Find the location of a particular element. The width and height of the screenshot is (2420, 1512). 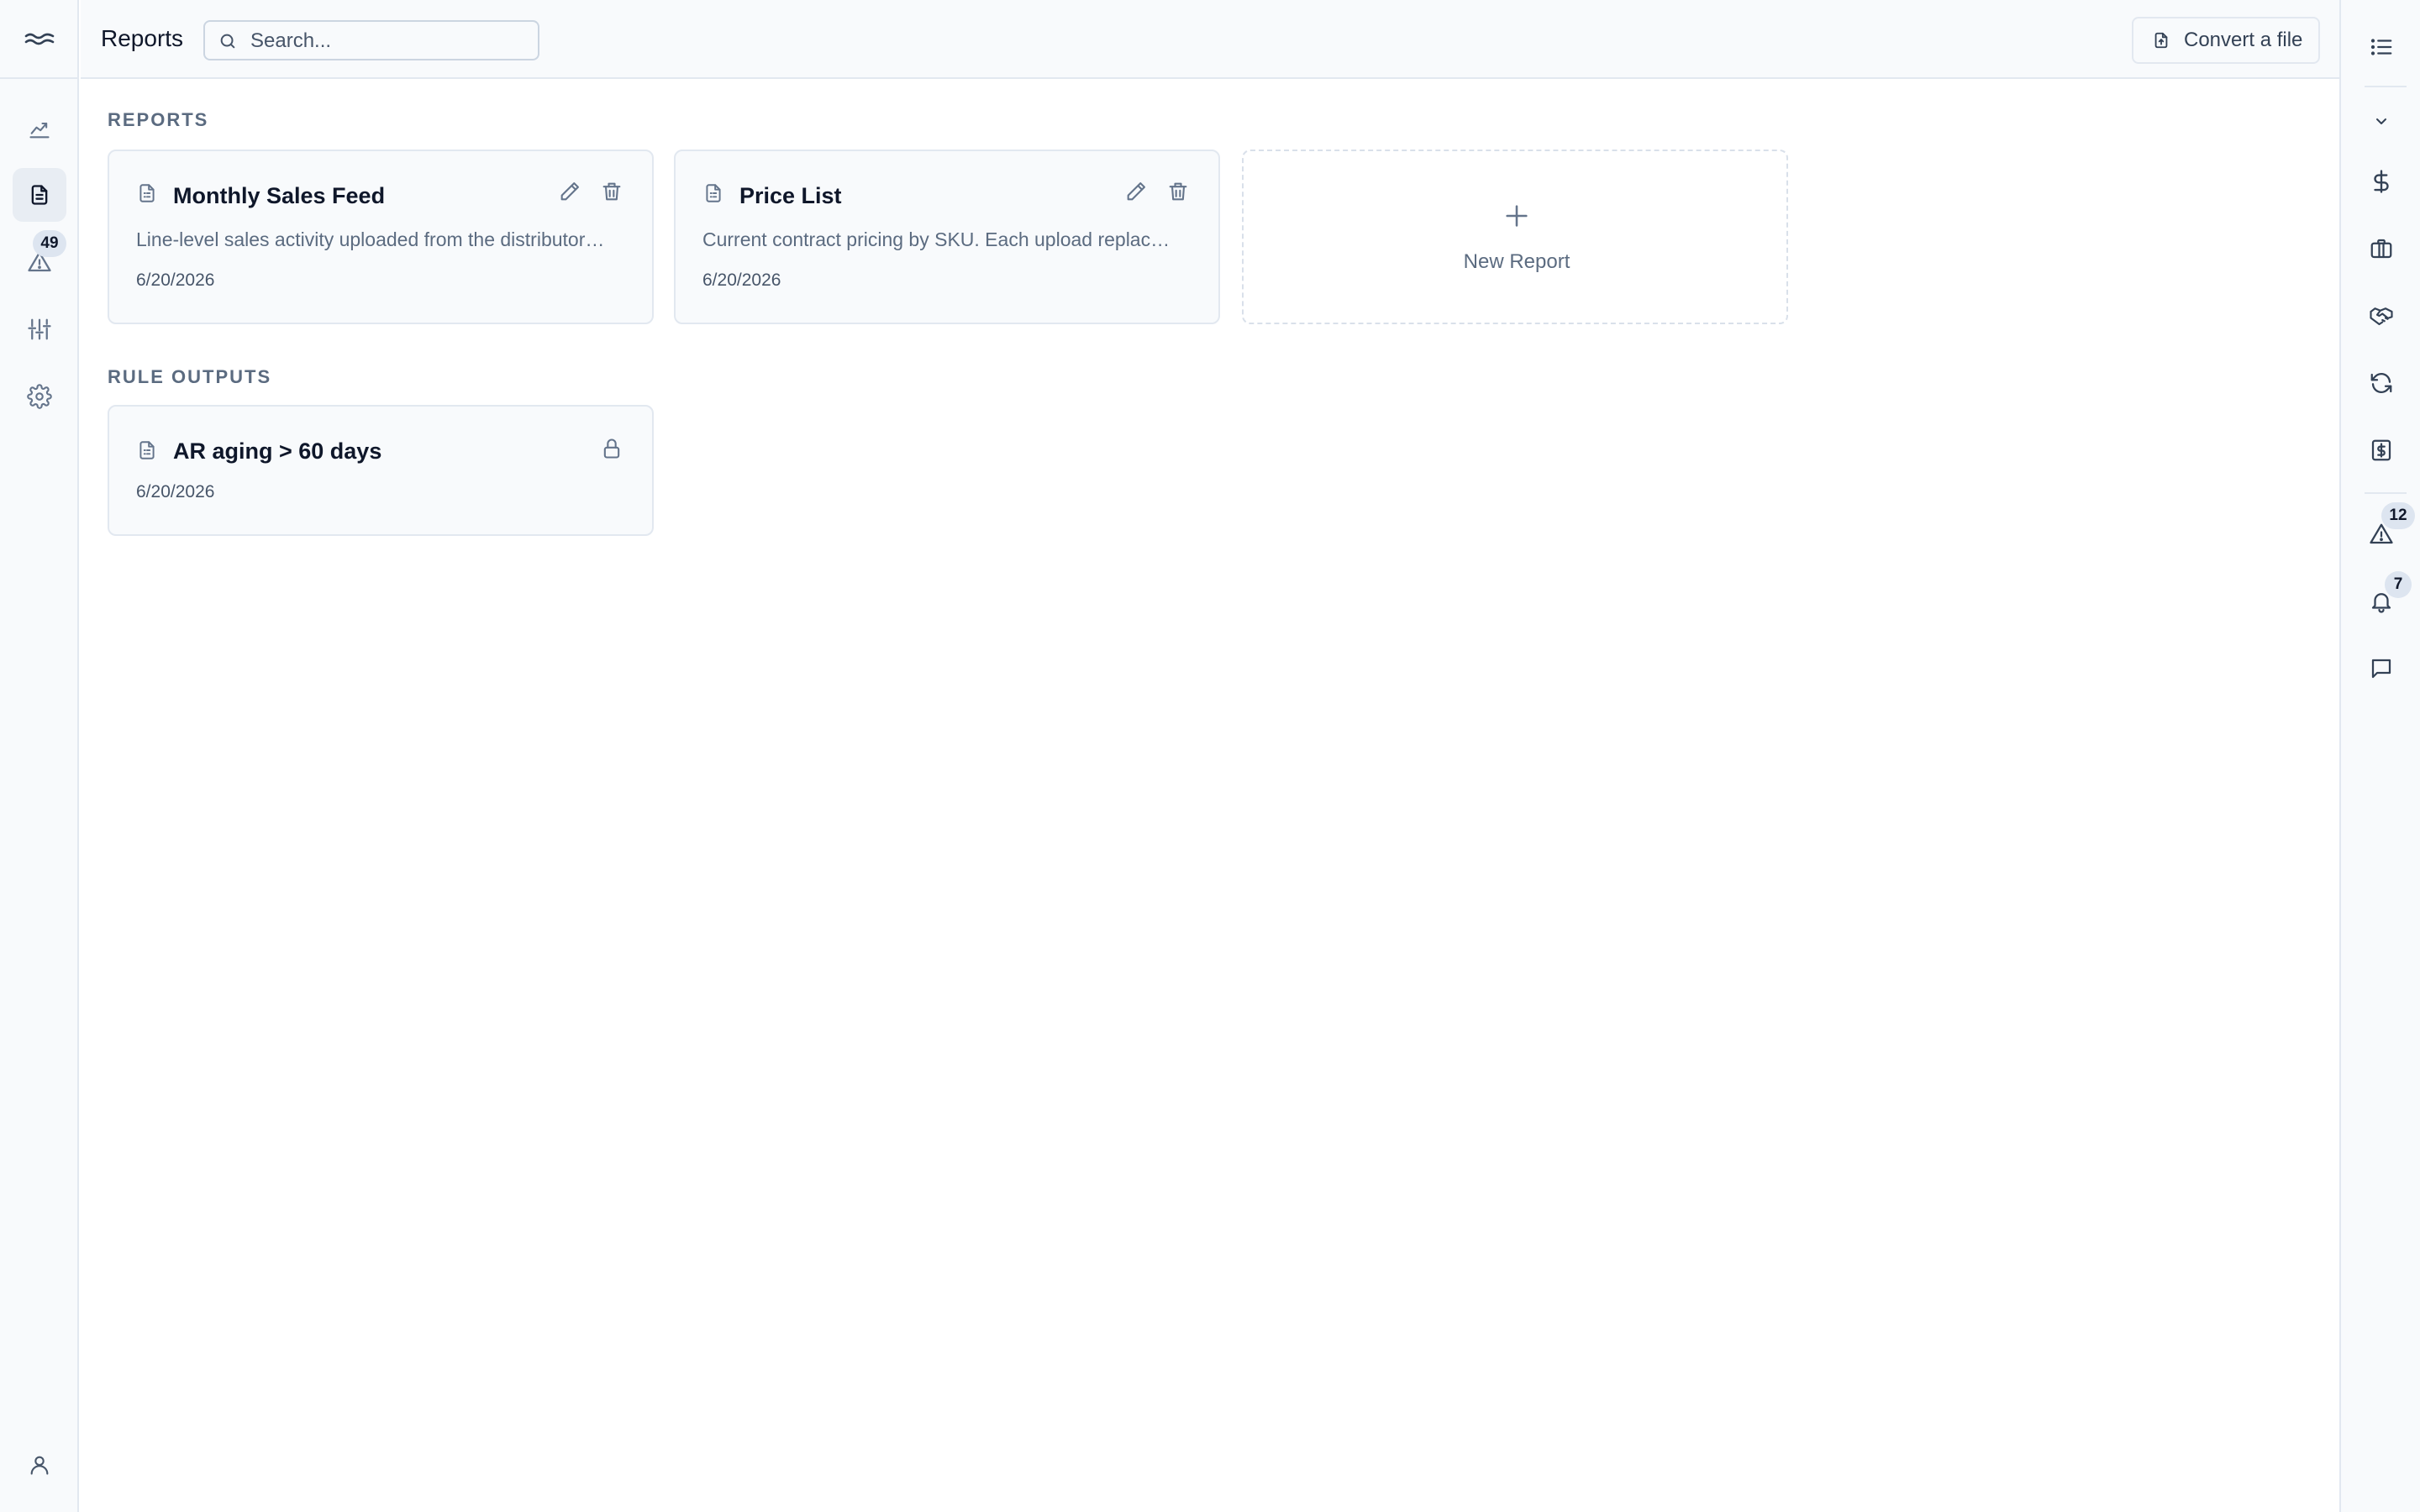

report-title: Monthly Sales Feed is located at coordinates (279, 195).